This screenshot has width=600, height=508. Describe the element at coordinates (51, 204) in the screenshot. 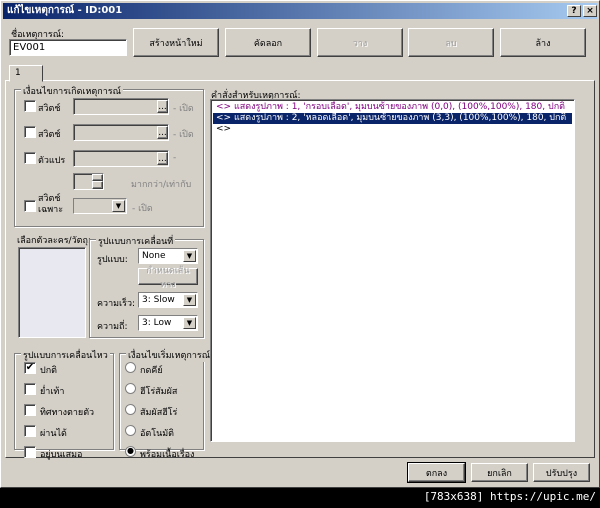

I see `self-switch-label: สวิตช์ เฉพาะ` at that location.